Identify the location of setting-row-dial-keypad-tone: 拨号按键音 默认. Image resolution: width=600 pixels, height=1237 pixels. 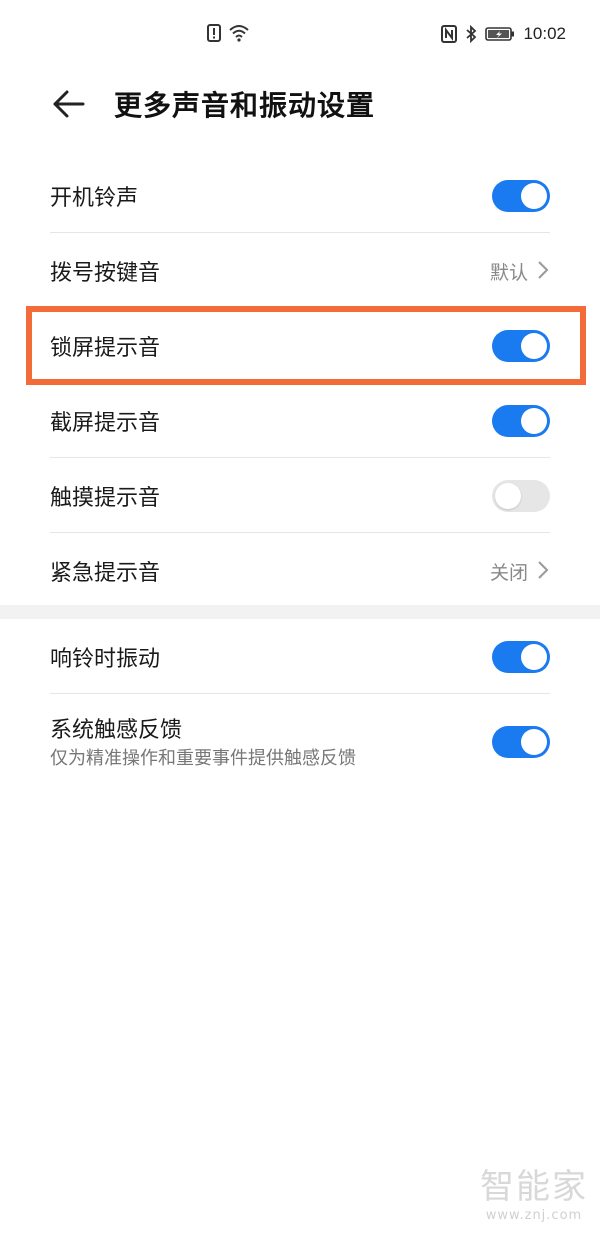
(300, 270).